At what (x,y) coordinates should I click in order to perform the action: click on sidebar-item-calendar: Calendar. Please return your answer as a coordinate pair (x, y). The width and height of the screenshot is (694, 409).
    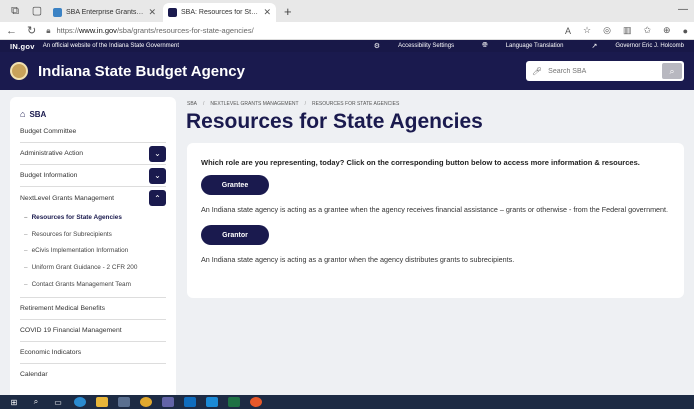
    Looking at the image, I should click on (93, 375).